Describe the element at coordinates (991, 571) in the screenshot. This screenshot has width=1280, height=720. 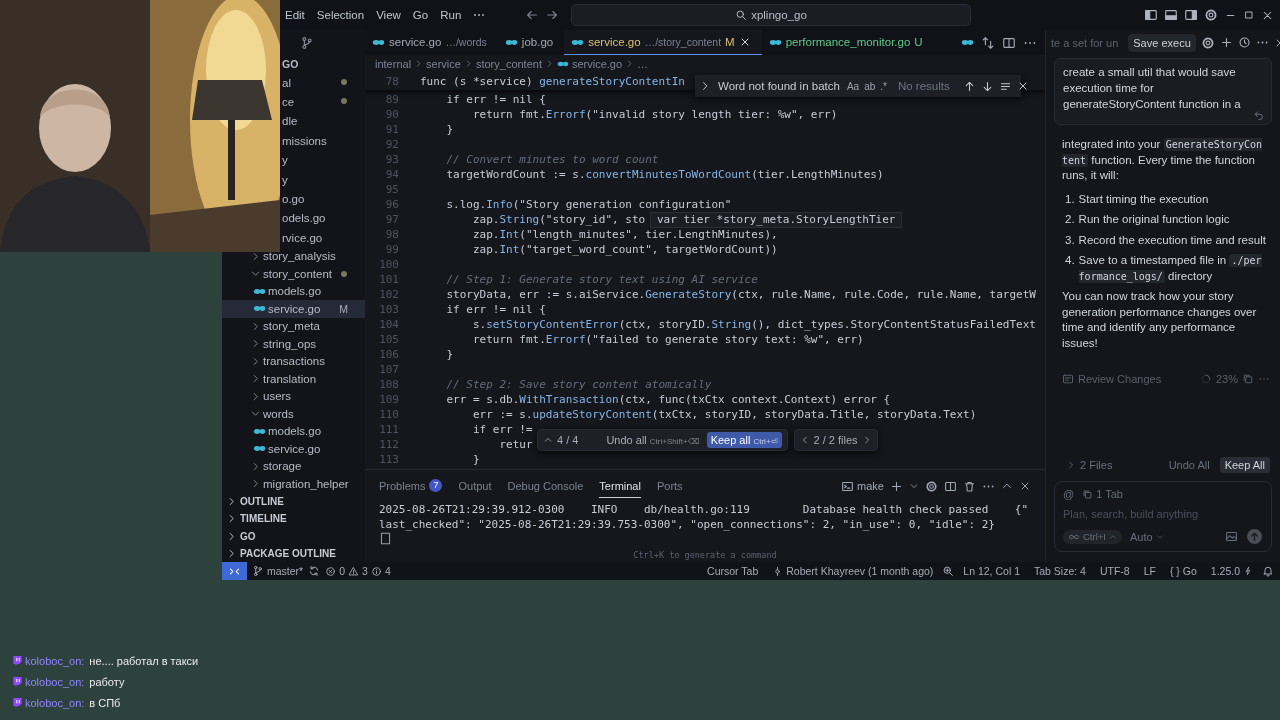
I see `status-item: Ln 12, Col 1` at that location.